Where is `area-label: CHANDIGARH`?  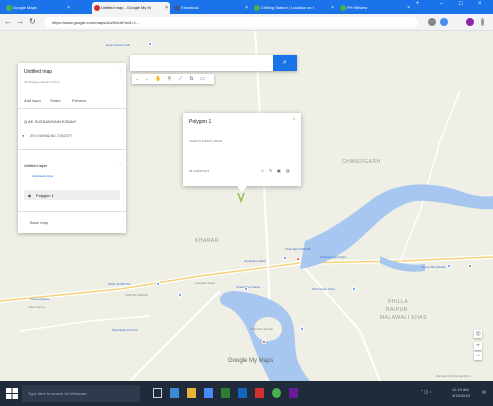
area-label: CHANDIGARH is located at coordinates (361, 162).